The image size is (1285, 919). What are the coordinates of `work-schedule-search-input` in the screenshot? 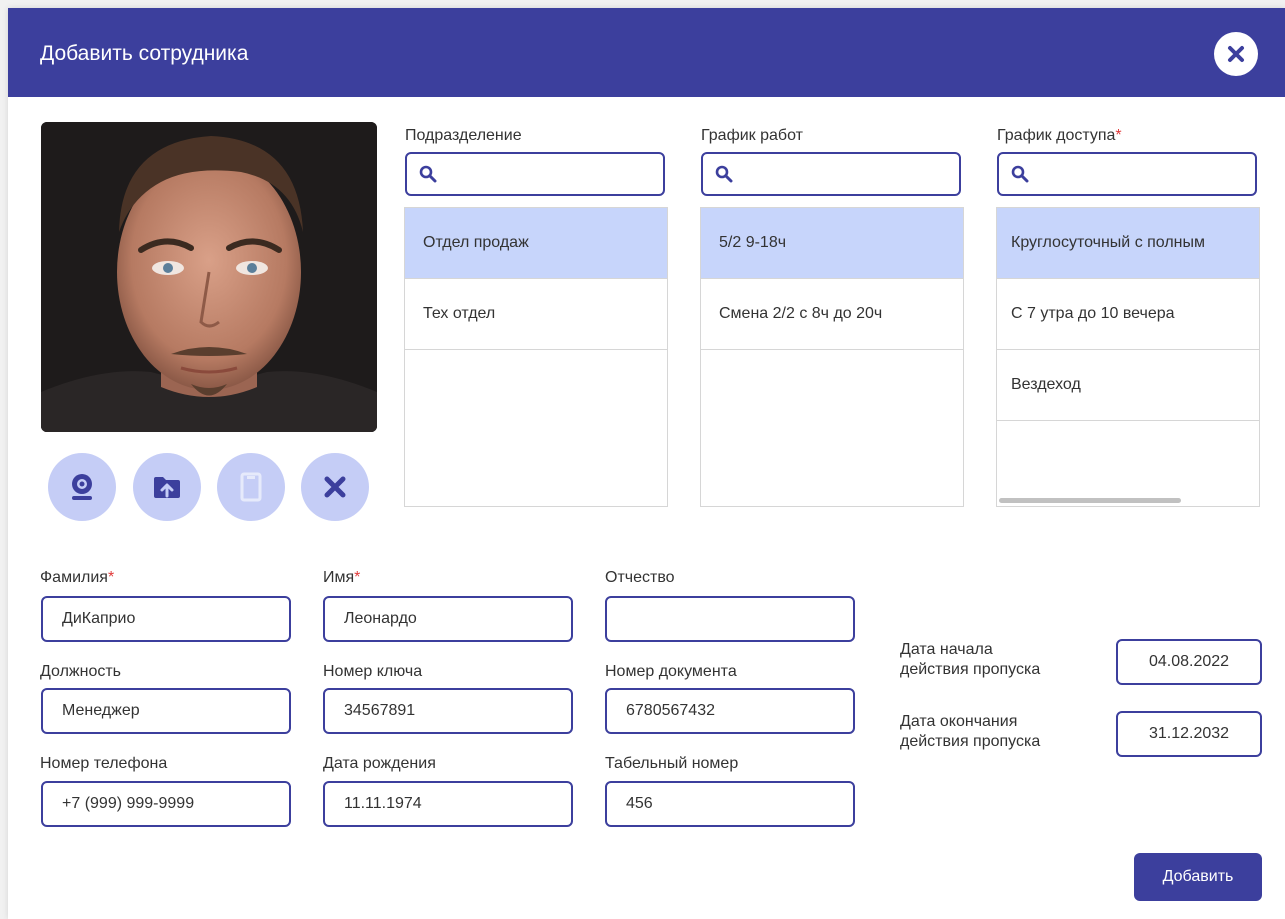 It's located at (845, 175).